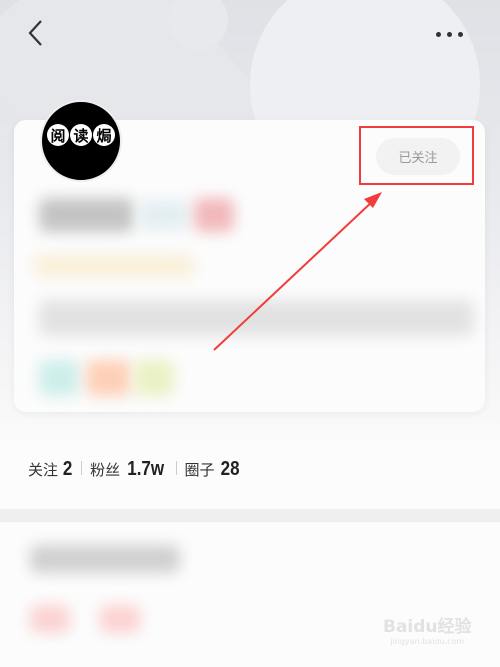 Image resolution: width=500 pixels, height=667 pixels. Describe the element at coordinates (105, 559) in the screenshot. I see `blurred-section-title` at that location.